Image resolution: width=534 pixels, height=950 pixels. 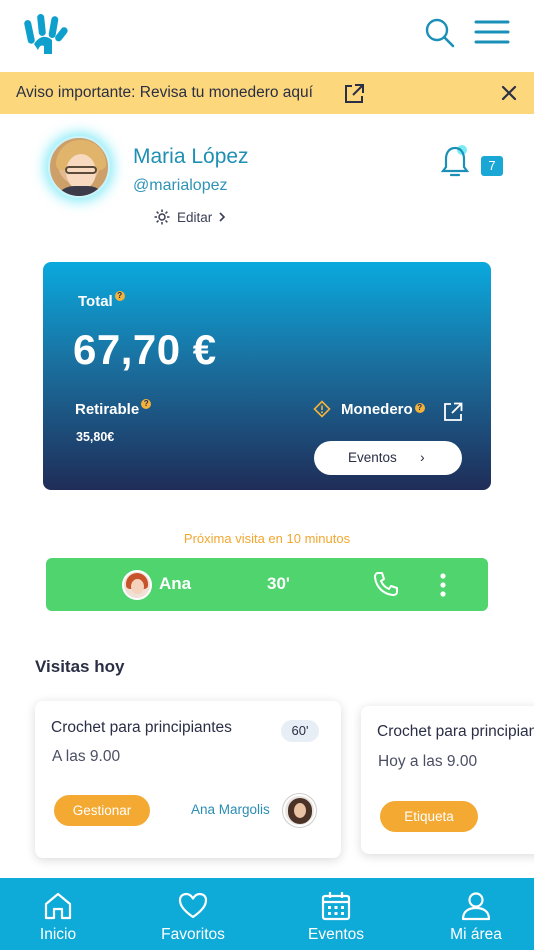 I want to click on nav-item-inicio: Inicio, so click(x=58, y=914).